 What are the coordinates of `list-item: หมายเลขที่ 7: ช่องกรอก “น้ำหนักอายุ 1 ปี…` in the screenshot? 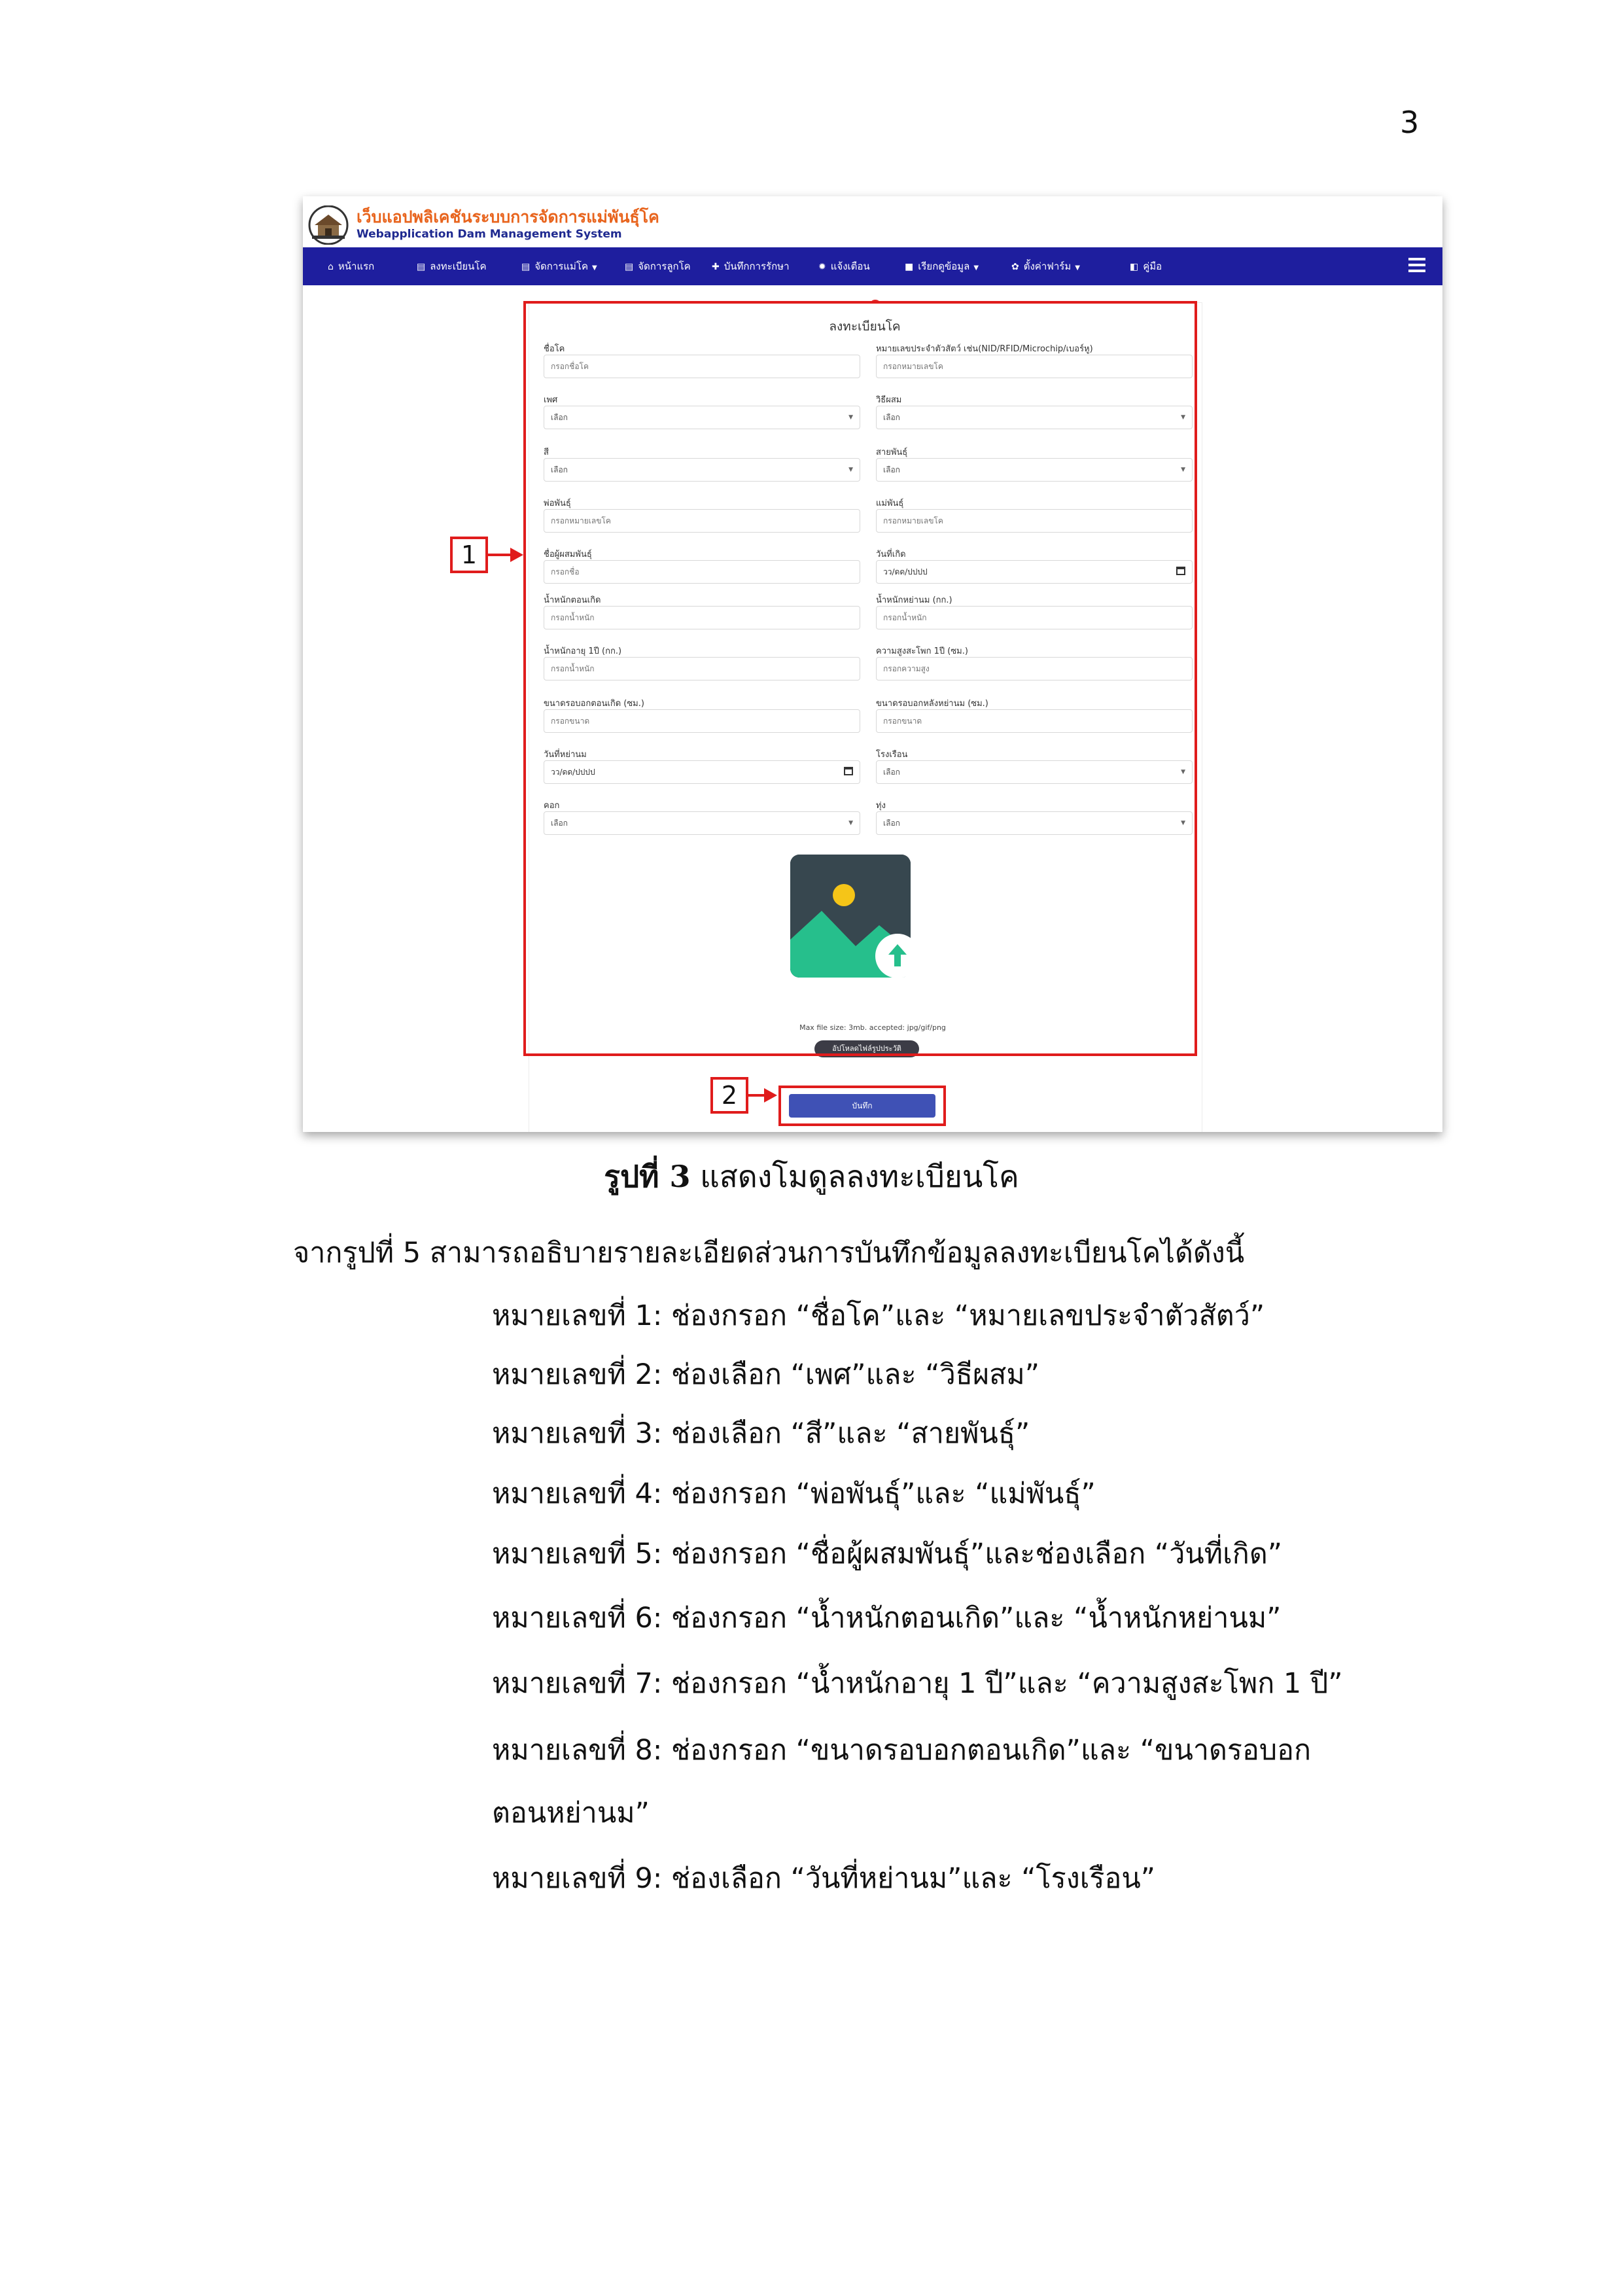 It's located at (918, 1683).